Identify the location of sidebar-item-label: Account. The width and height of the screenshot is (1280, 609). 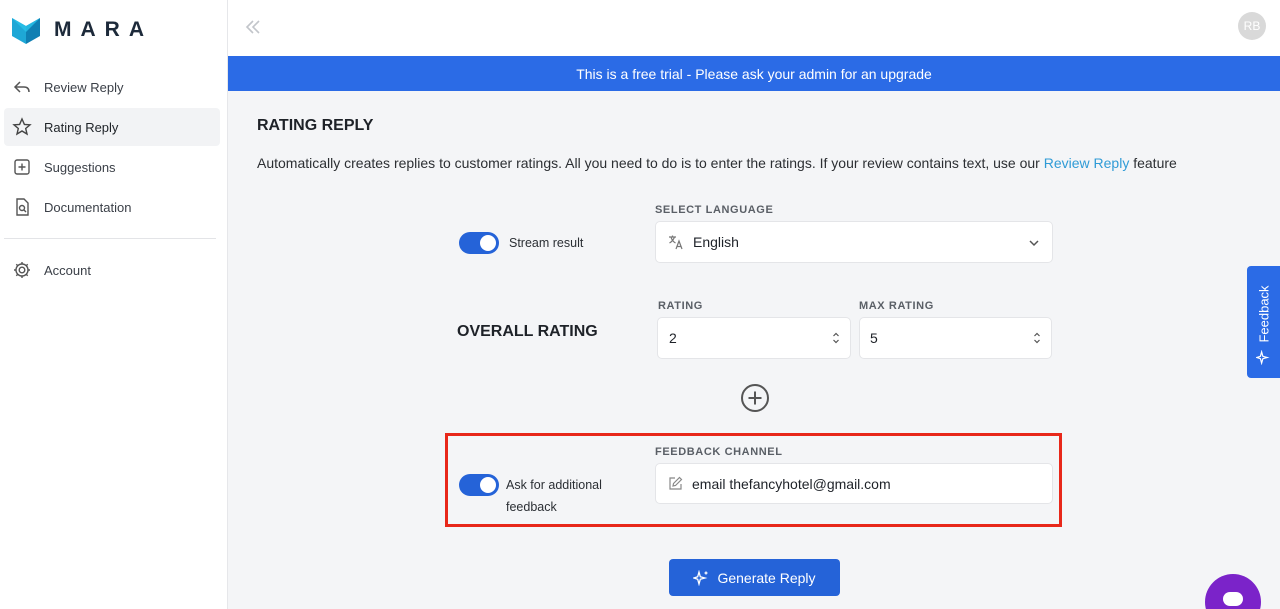
(67, 270).